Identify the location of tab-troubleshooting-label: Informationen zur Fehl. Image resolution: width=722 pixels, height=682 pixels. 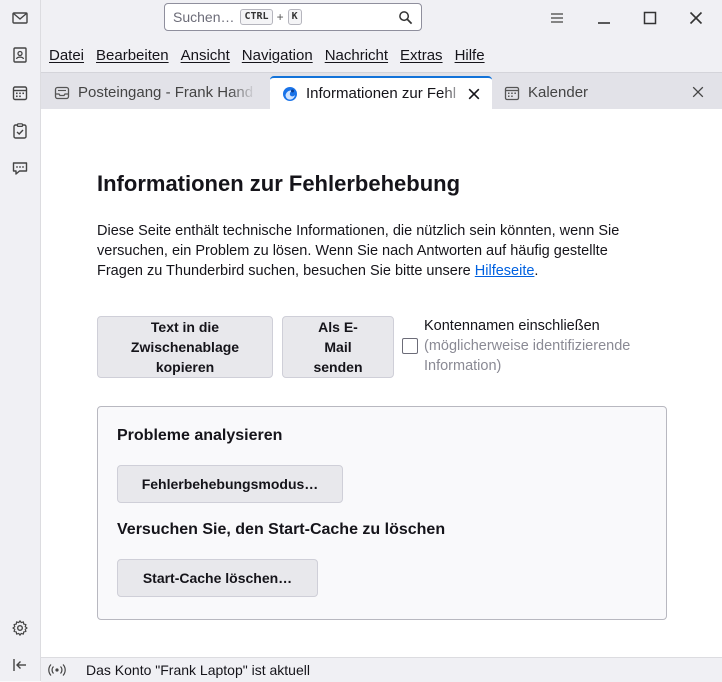
(381, 93).